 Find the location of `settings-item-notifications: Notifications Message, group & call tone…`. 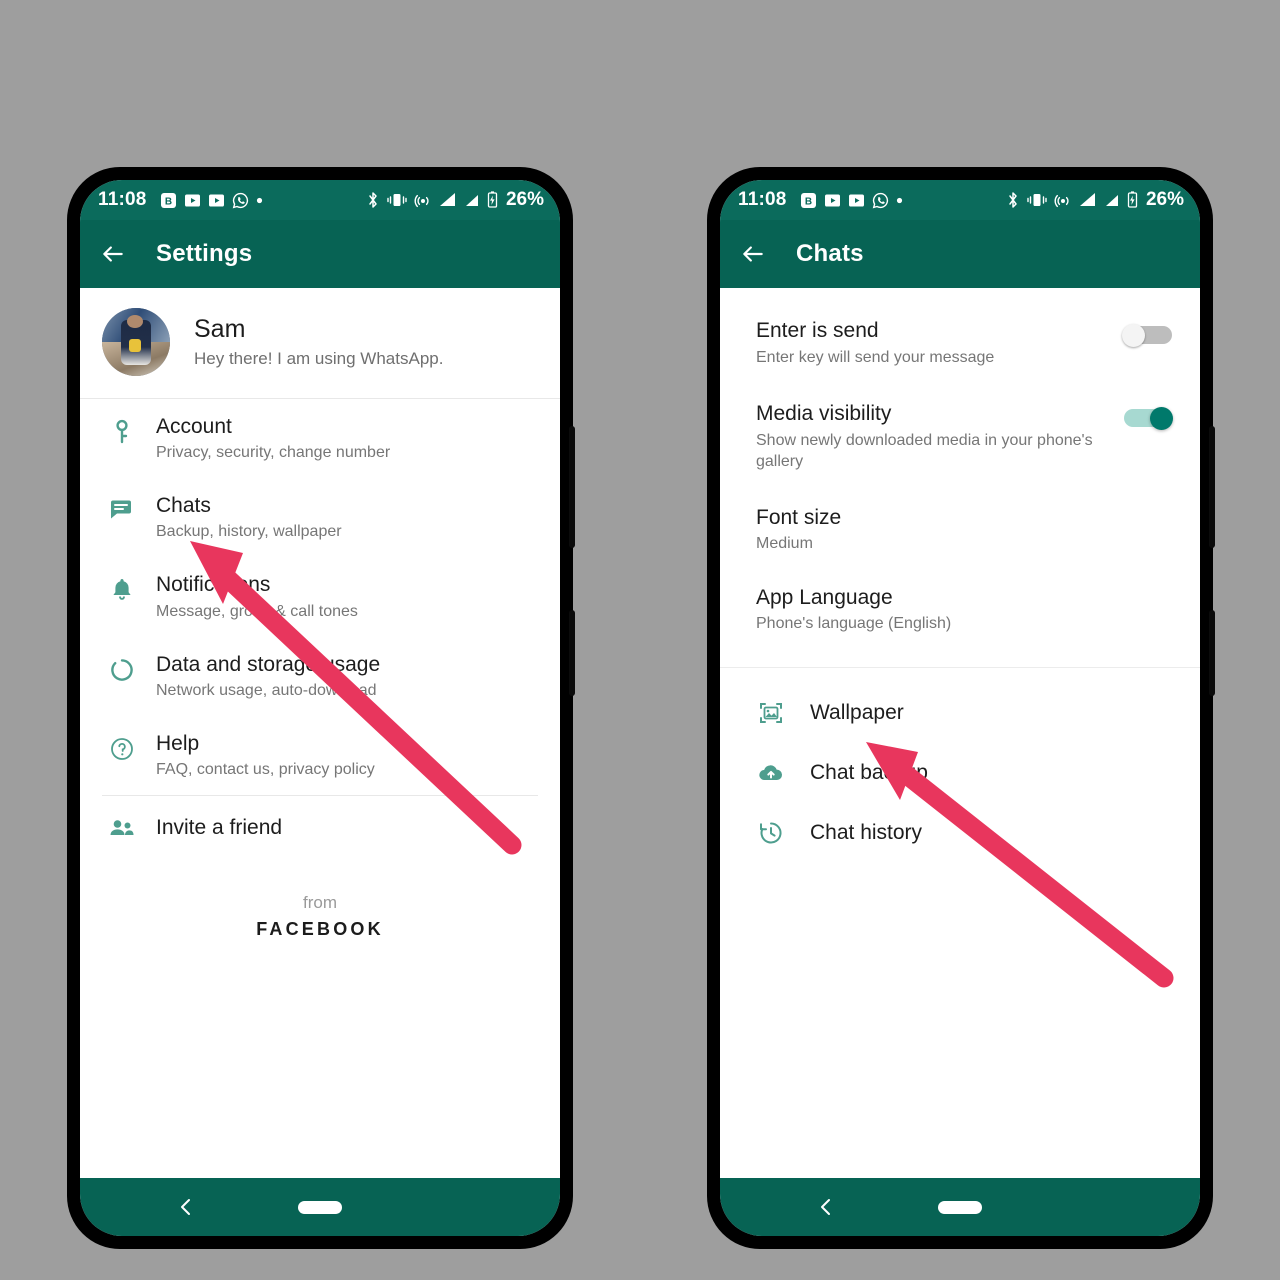

settings-item-notifications: Notifications Message, group & call tone… is located at coordinates (320, 596).